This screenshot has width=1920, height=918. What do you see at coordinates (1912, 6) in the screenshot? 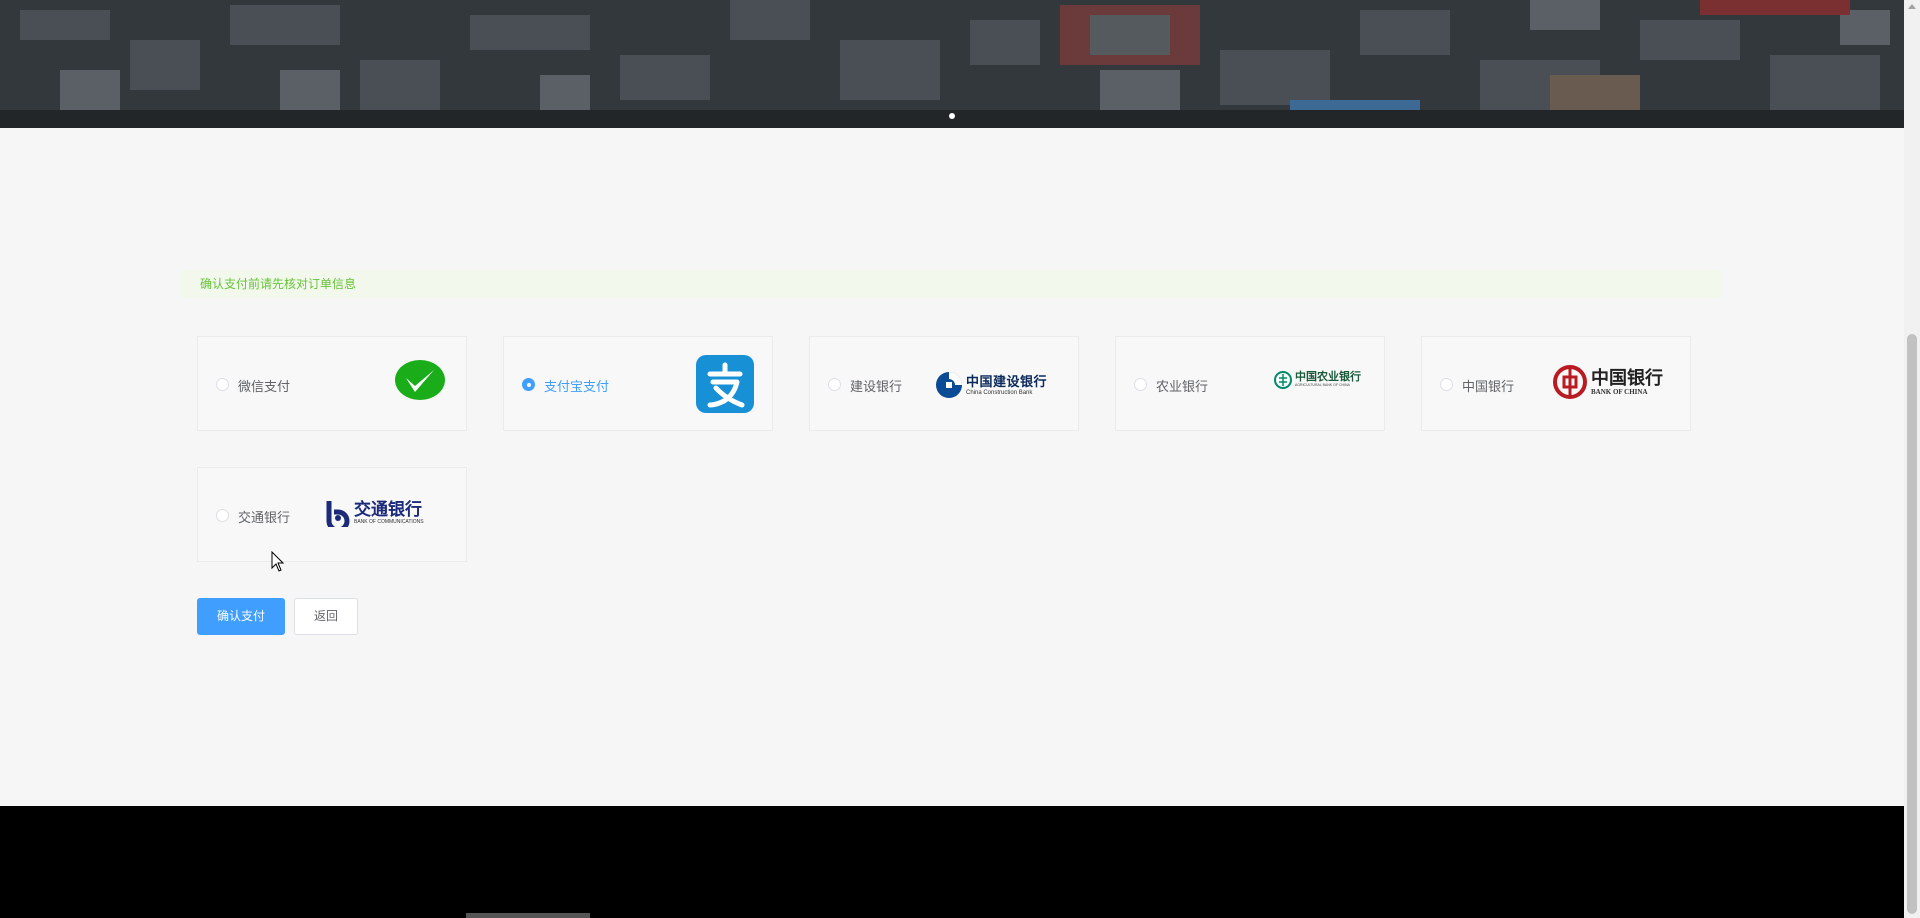
I see `scroll-up-arrow-icon` at bounding box center [1912, 6].